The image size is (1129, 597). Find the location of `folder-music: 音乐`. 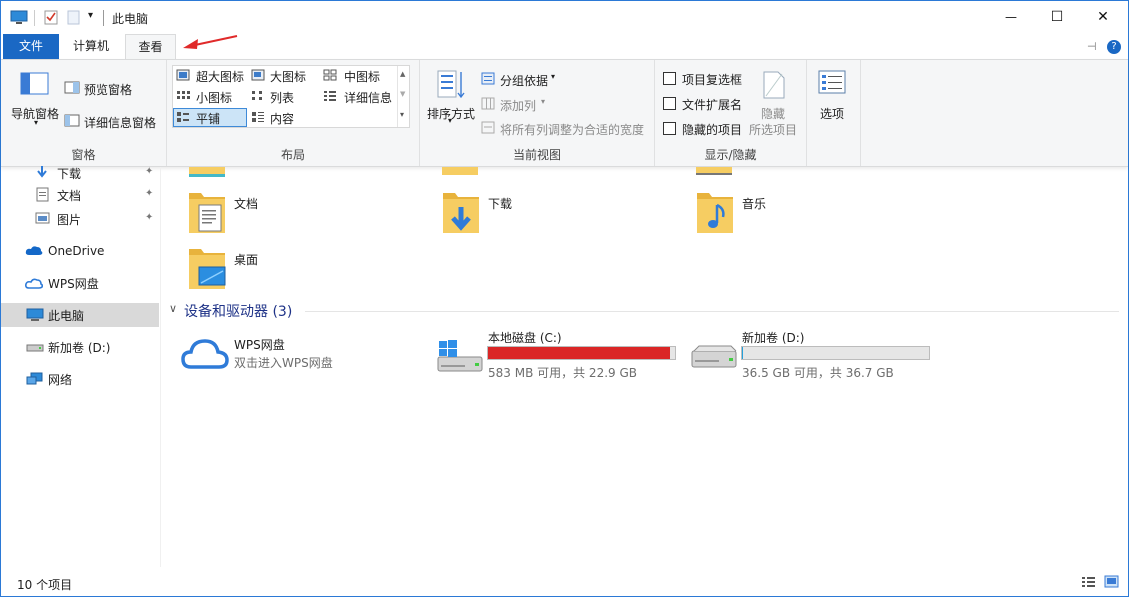

folder-music: 音乐 is located at coordinates (810, 211).